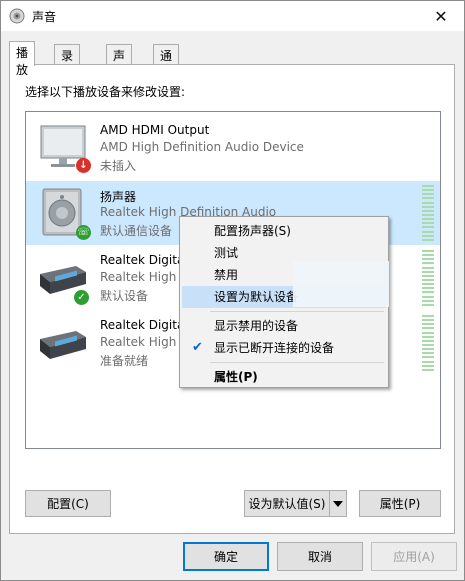 The width and height of the screenshot is (465, 581). Describe the element at coordinates (67, 62) in the screenshot. I see `tab-recording: 录制` at that location.